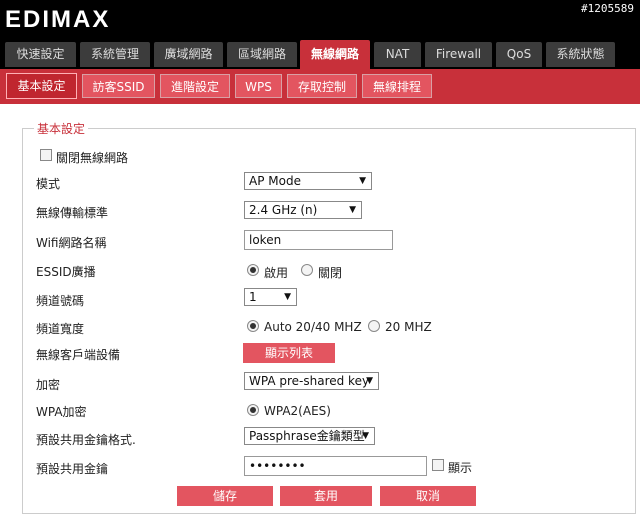  I want to click on tab-quick-setup: 快速設定, so click(40, 54).